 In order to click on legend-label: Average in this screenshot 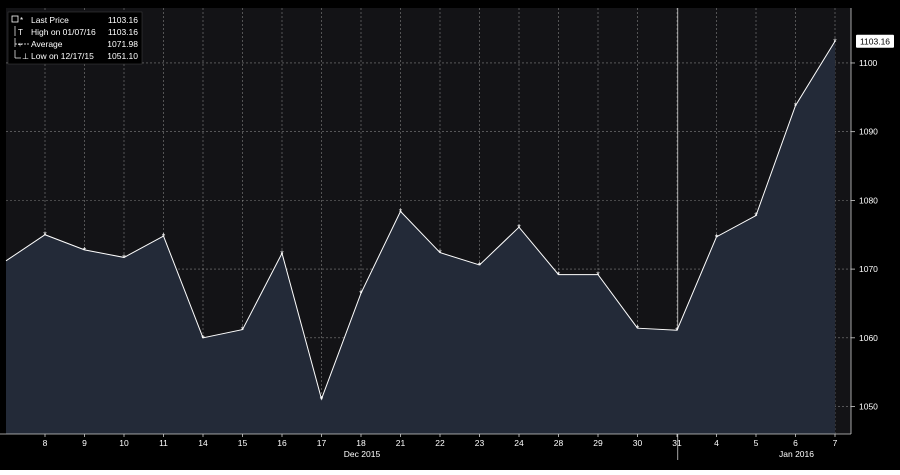, I will do `click(47, 44)`.